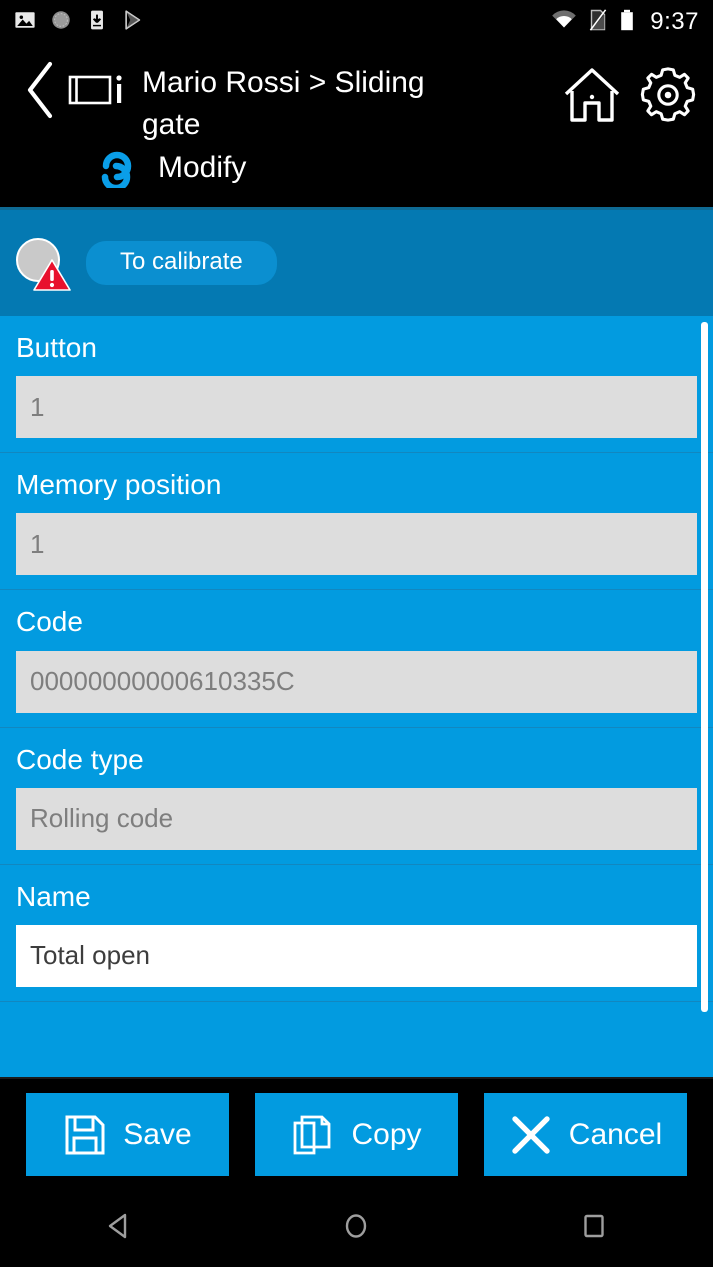  I want to click on field-code-type: Code type Rolling code, so click(356, 796).